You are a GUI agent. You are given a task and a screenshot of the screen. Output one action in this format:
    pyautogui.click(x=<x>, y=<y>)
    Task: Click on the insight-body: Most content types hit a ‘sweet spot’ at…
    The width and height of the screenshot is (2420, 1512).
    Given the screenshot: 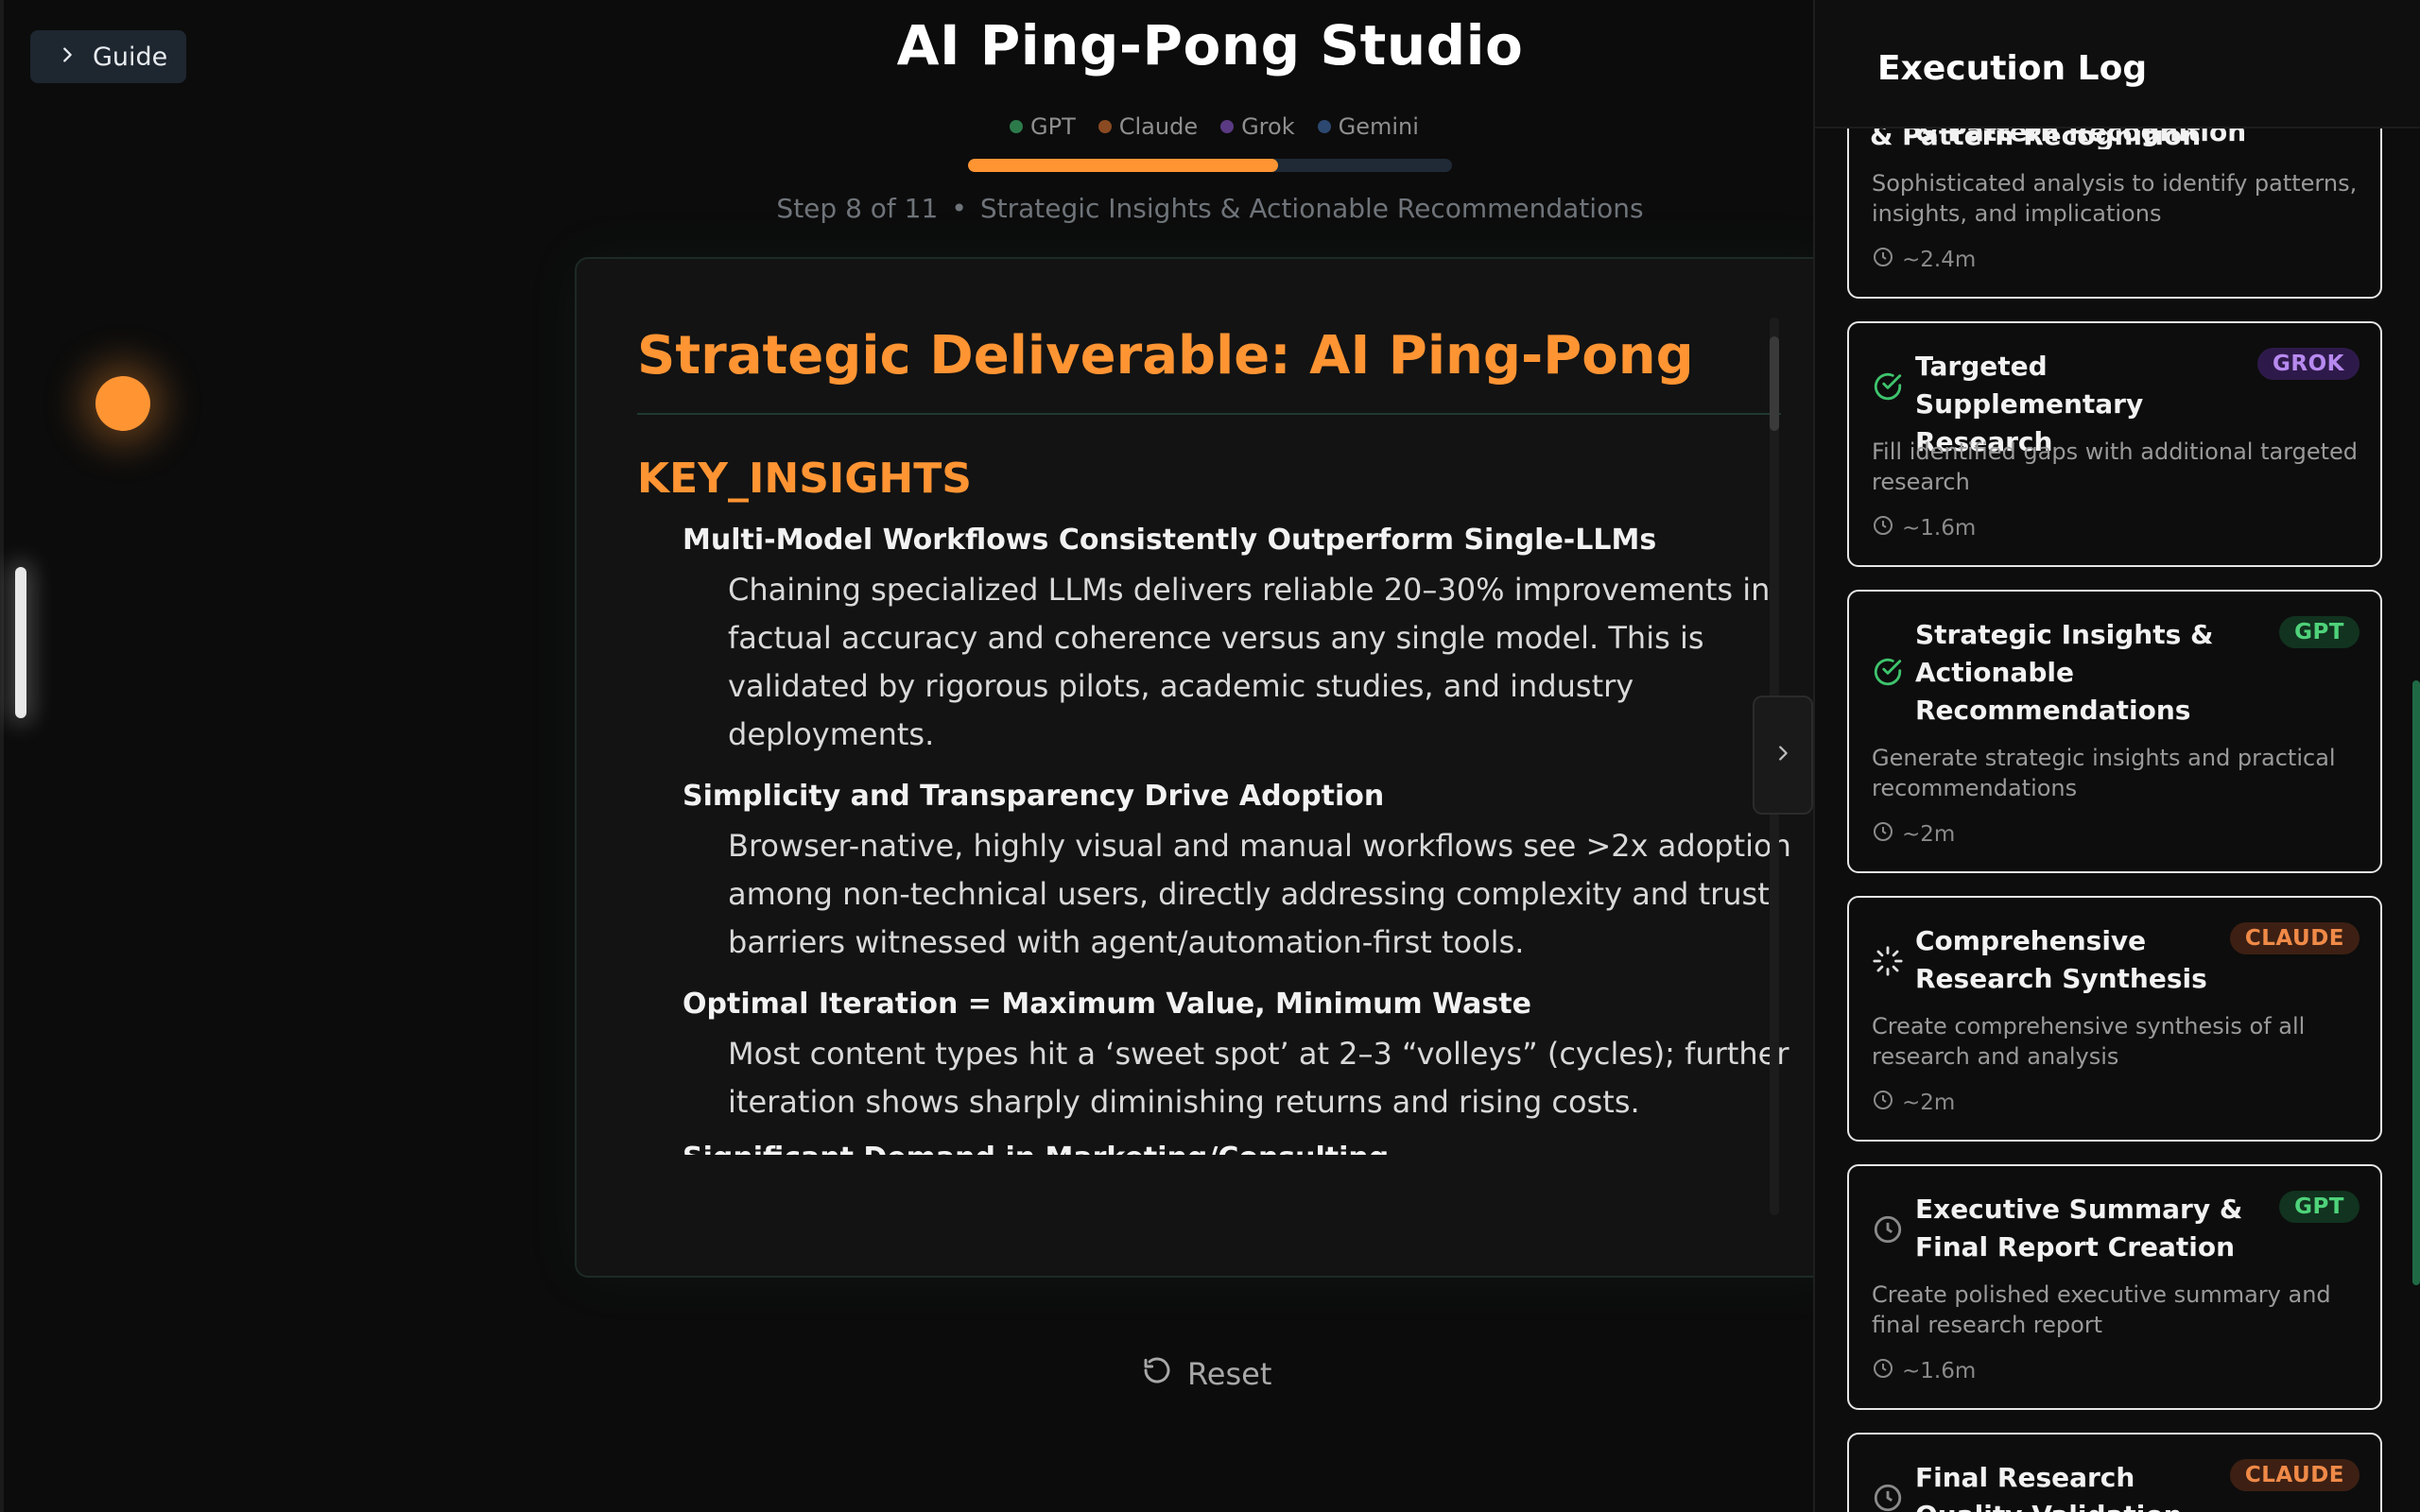 What is the action you would take?
    pyautogui.click(x=1258, y=1078)
    